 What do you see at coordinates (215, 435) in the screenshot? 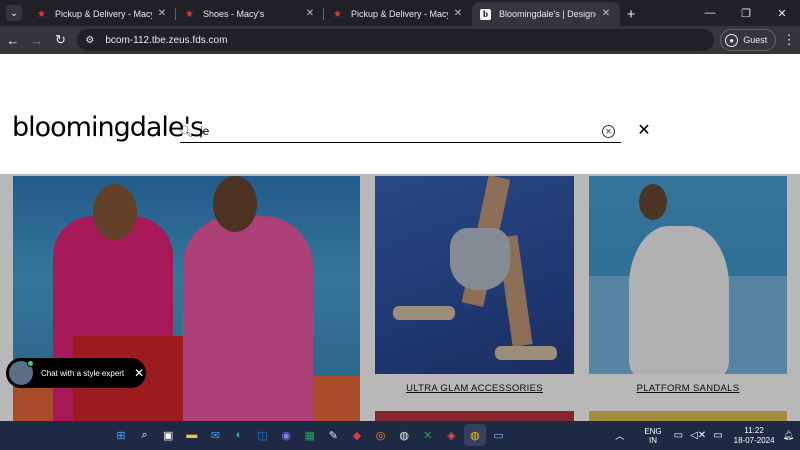
I see `mail-icon: ✉` at bounding box center [215, 435].